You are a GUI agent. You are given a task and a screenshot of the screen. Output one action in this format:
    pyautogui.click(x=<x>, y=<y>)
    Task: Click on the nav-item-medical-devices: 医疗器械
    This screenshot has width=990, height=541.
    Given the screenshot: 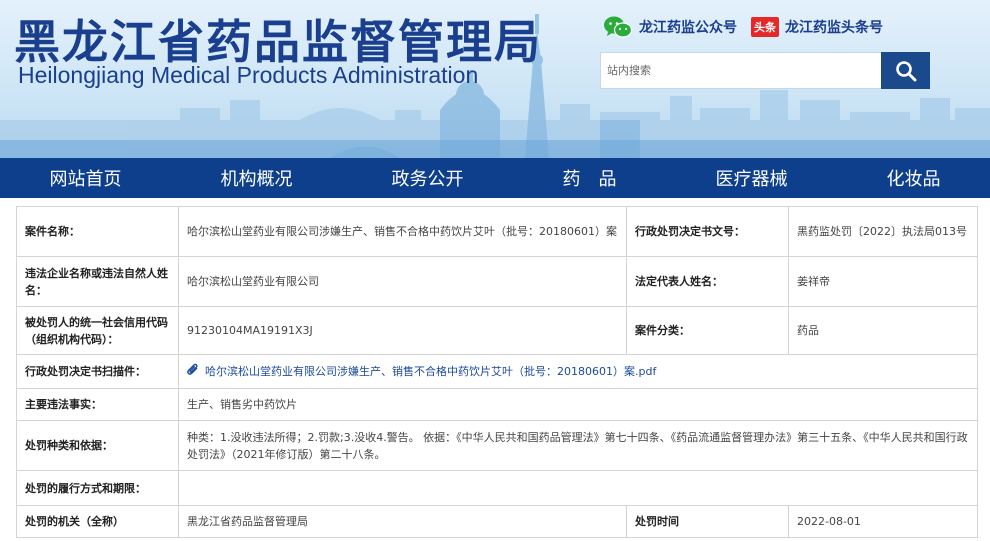 What is the action you would take?
    pyautogui.click(x=752, y=178)
    